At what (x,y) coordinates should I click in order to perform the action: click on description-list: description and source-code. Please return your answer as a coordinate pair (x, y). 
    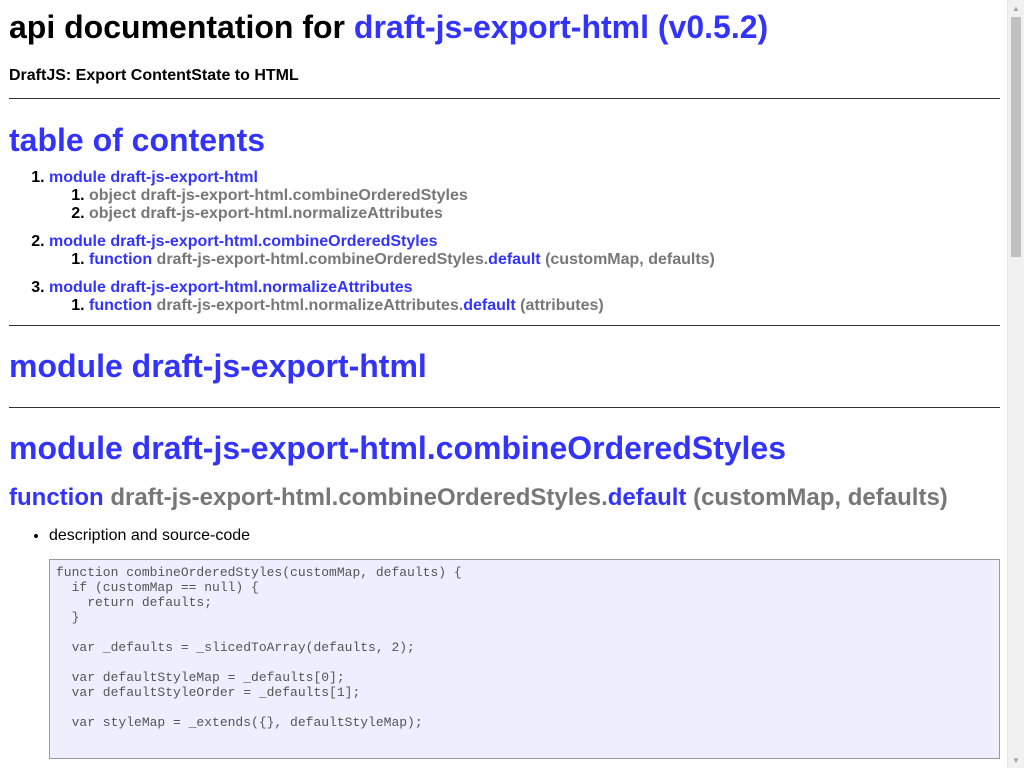
    Looking at the image, I should click on (504, 536).